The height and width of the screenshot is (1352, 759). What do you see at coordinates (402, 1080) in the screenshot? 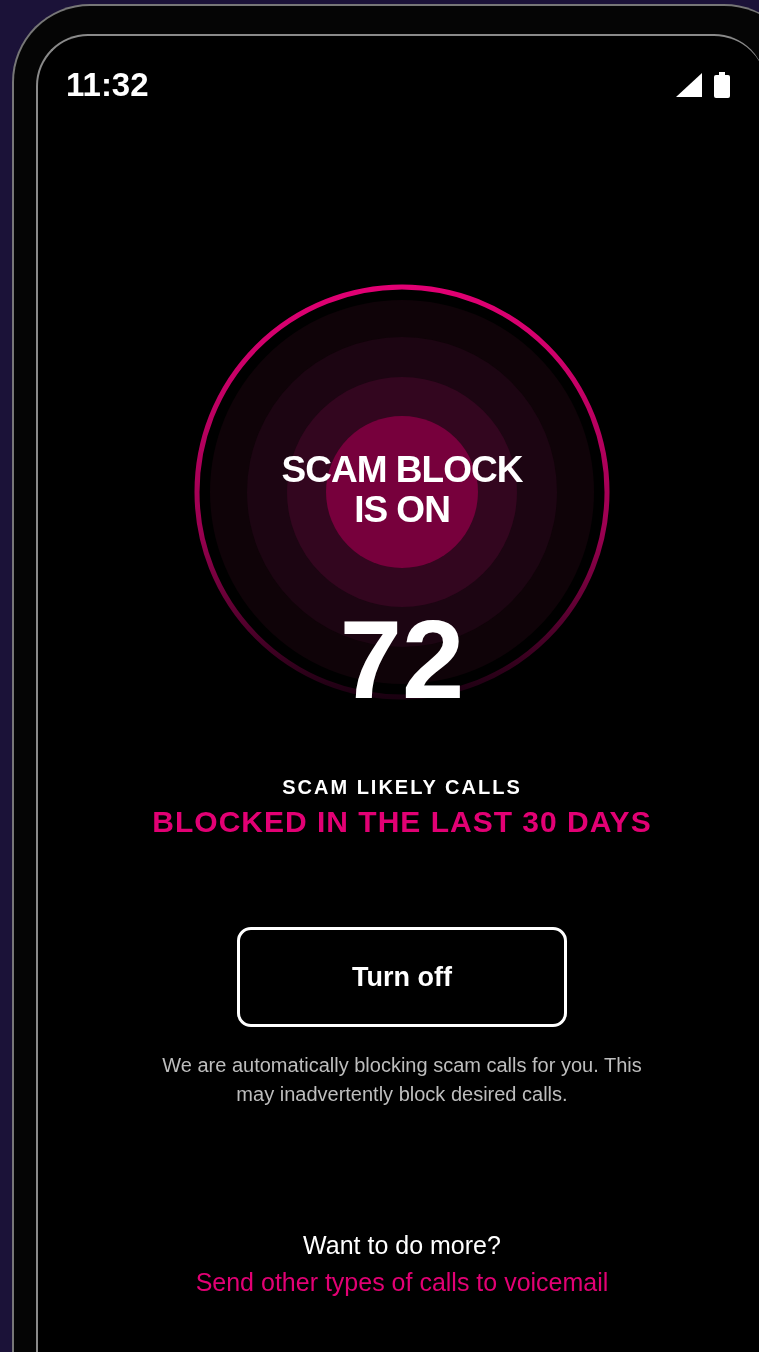
I see `description-text: We are automatically blocking scam calls for you. This may inadvertently block desired calls.` at bounding box center [402, 1080].